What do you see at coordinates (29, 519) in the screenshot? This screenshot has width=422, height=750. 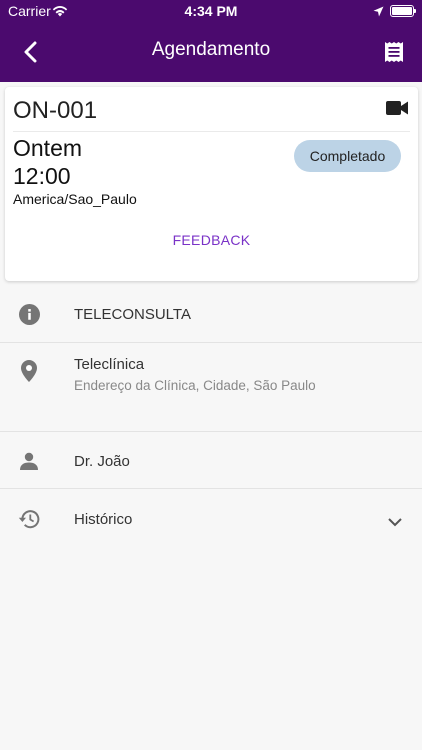 I see `history-icon` at bounding box center [29, 519].